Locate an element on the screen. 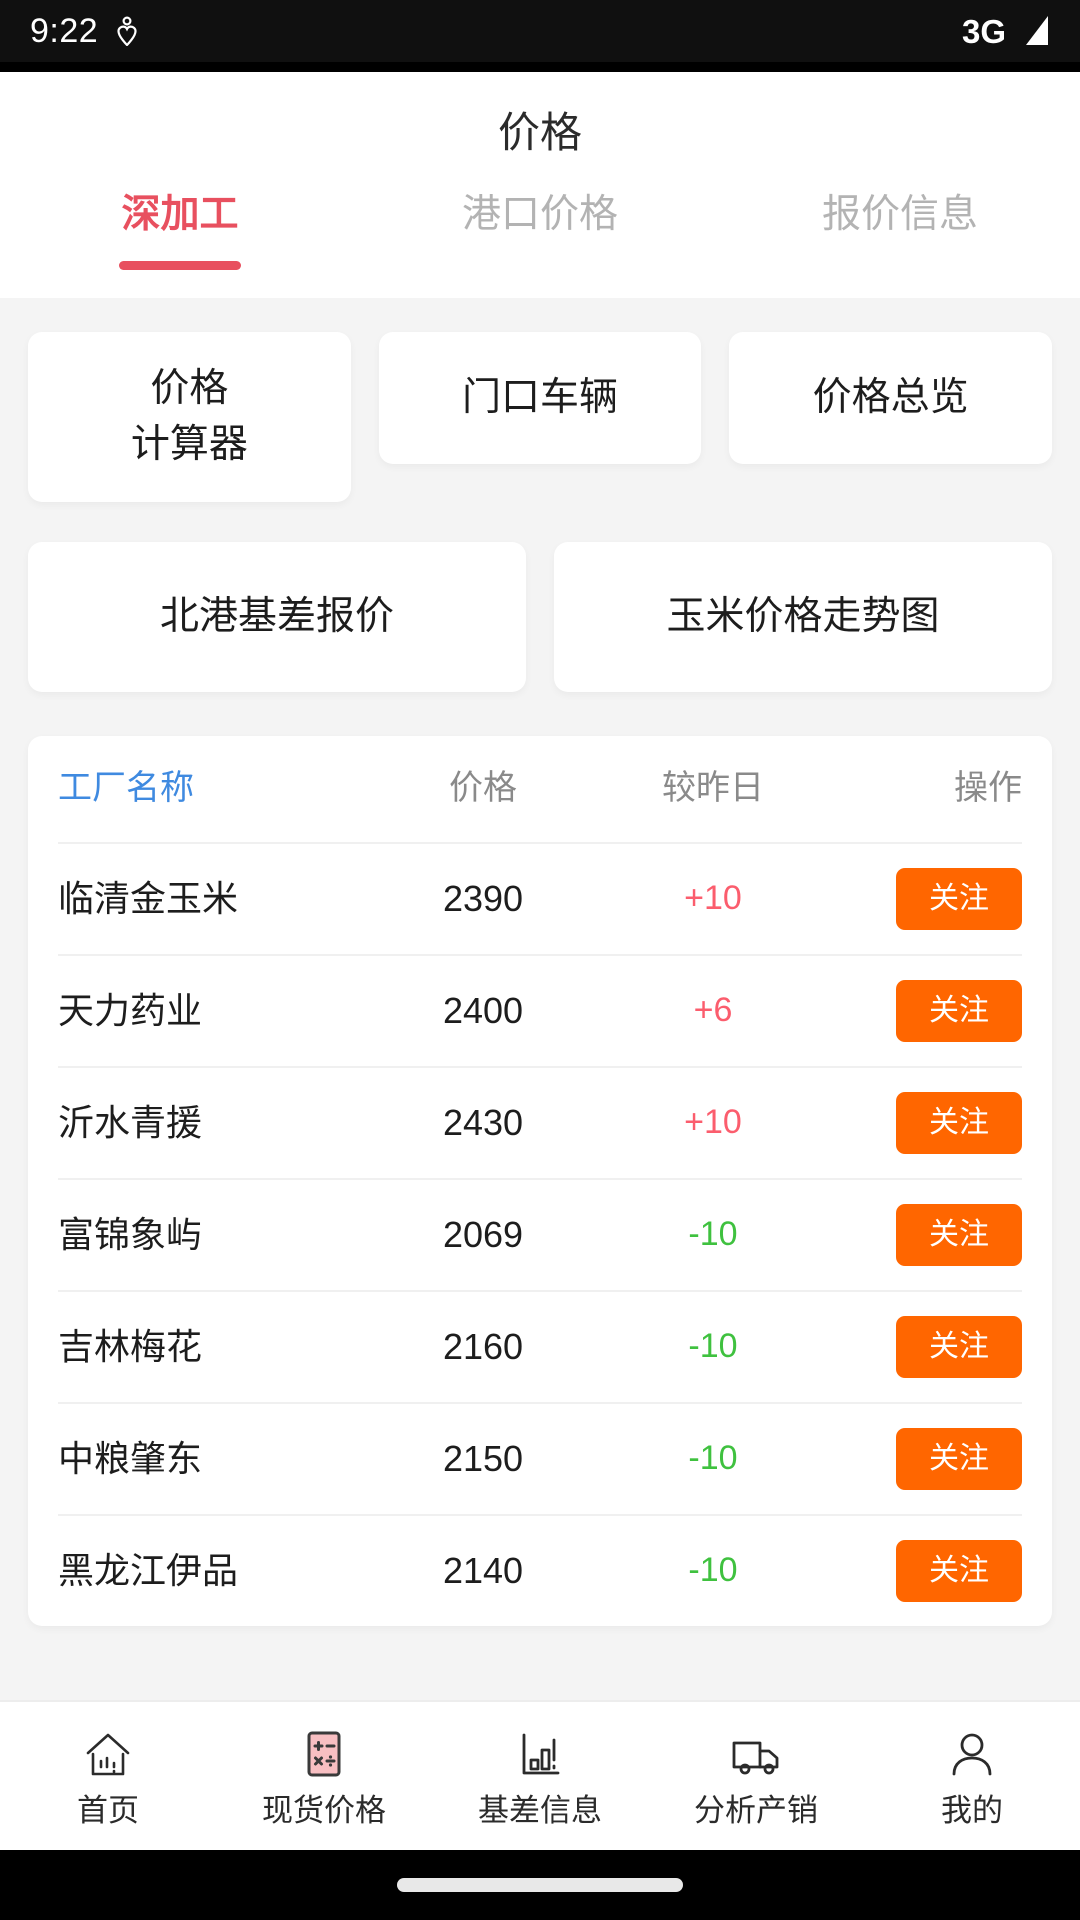 The height and width of the screenshot is (1920, 1080). shortcut-row-1: 价格 计算器 门口车辆 价格总览 is located at coordinates (540, 400).